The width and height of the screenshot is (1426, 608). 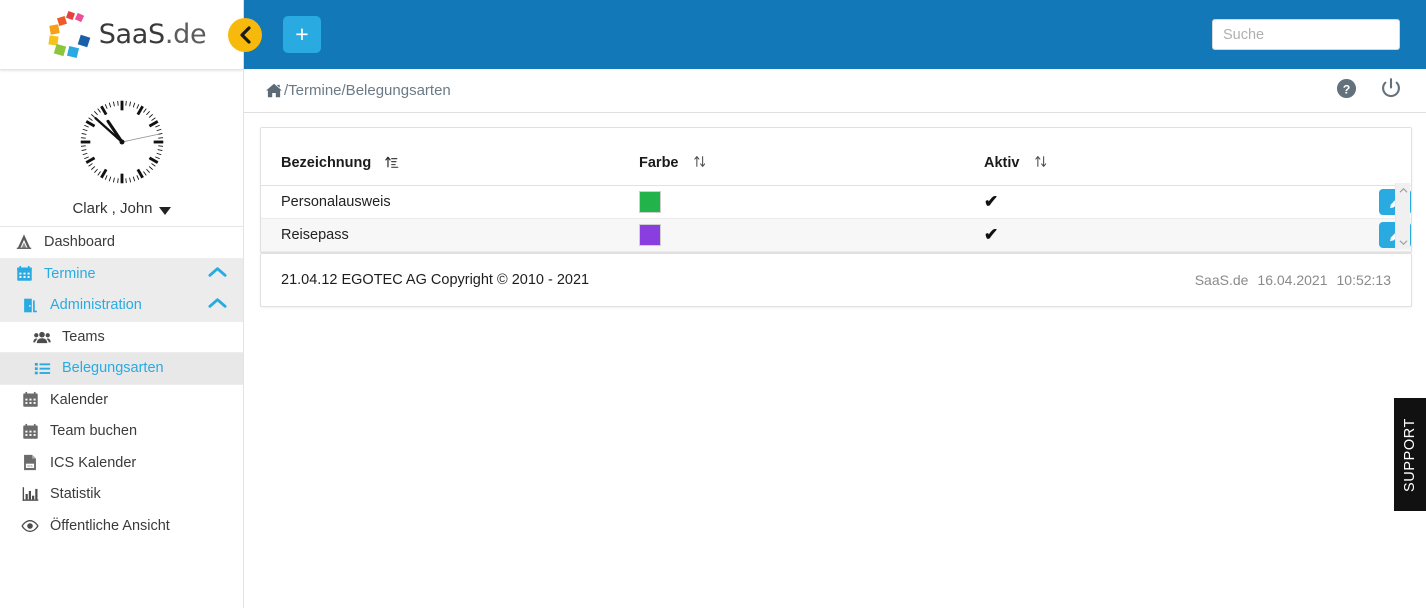 What do you see at coordinates (121, 401) in the screenshot?
I see `sidebar-item-kalender: Kalender` at bounding box center [121, 401].